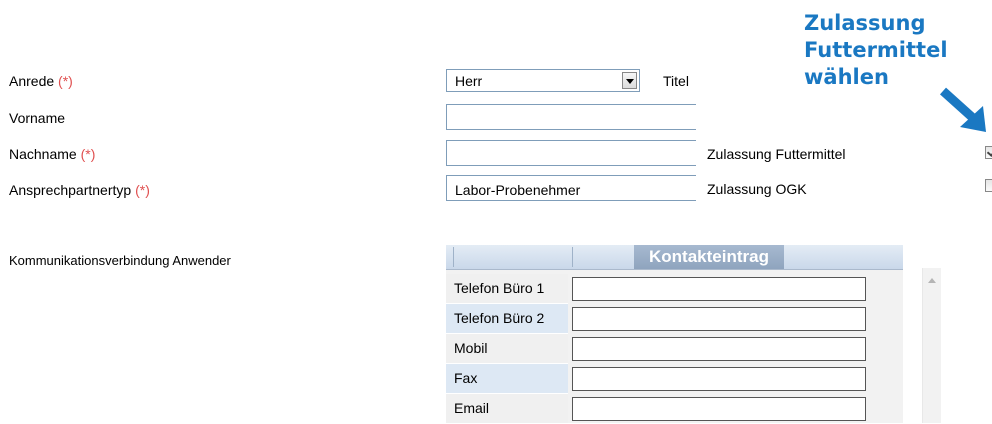  I want to click on ansprechpartnertyp-input: Labor-Probenehmer, so click(571, 188).